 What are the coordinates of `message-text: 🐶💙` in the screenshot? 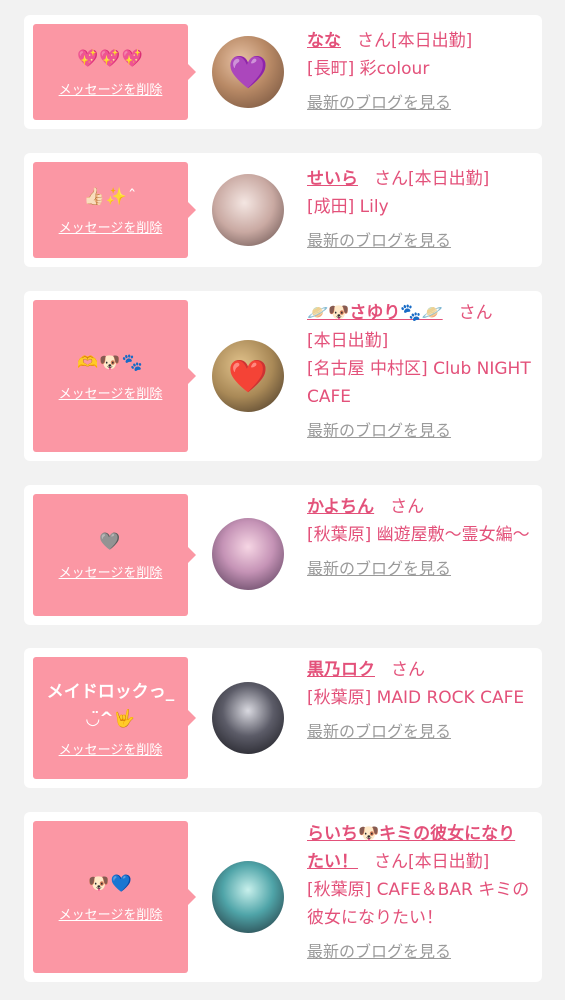 It's located at (110, 884).